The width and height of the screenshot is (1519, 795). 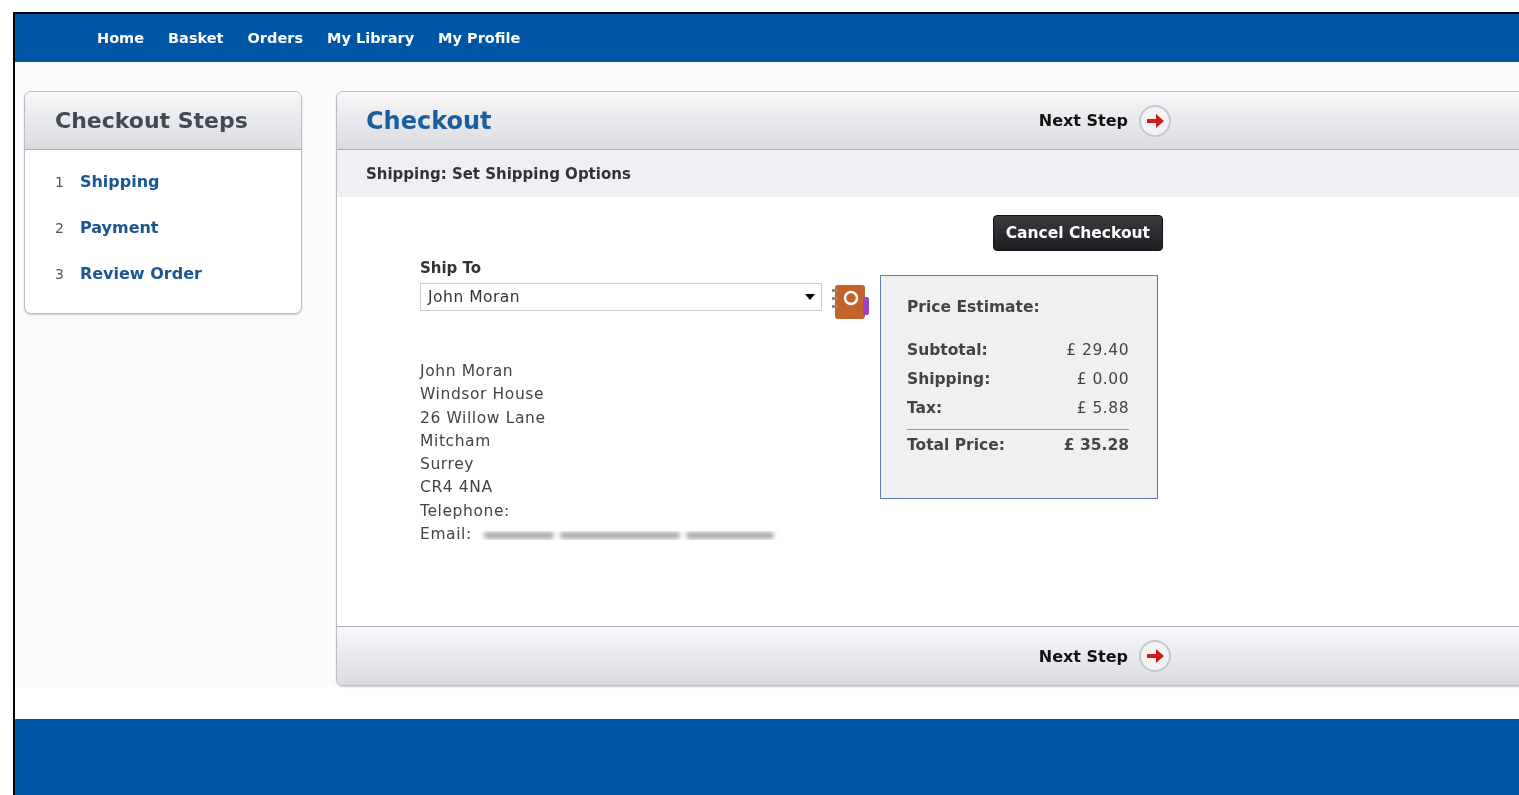 What do you see at coordinates (59, 228) in the screenshot?
I see `step-number: 2` at bounding box center [59, 228].